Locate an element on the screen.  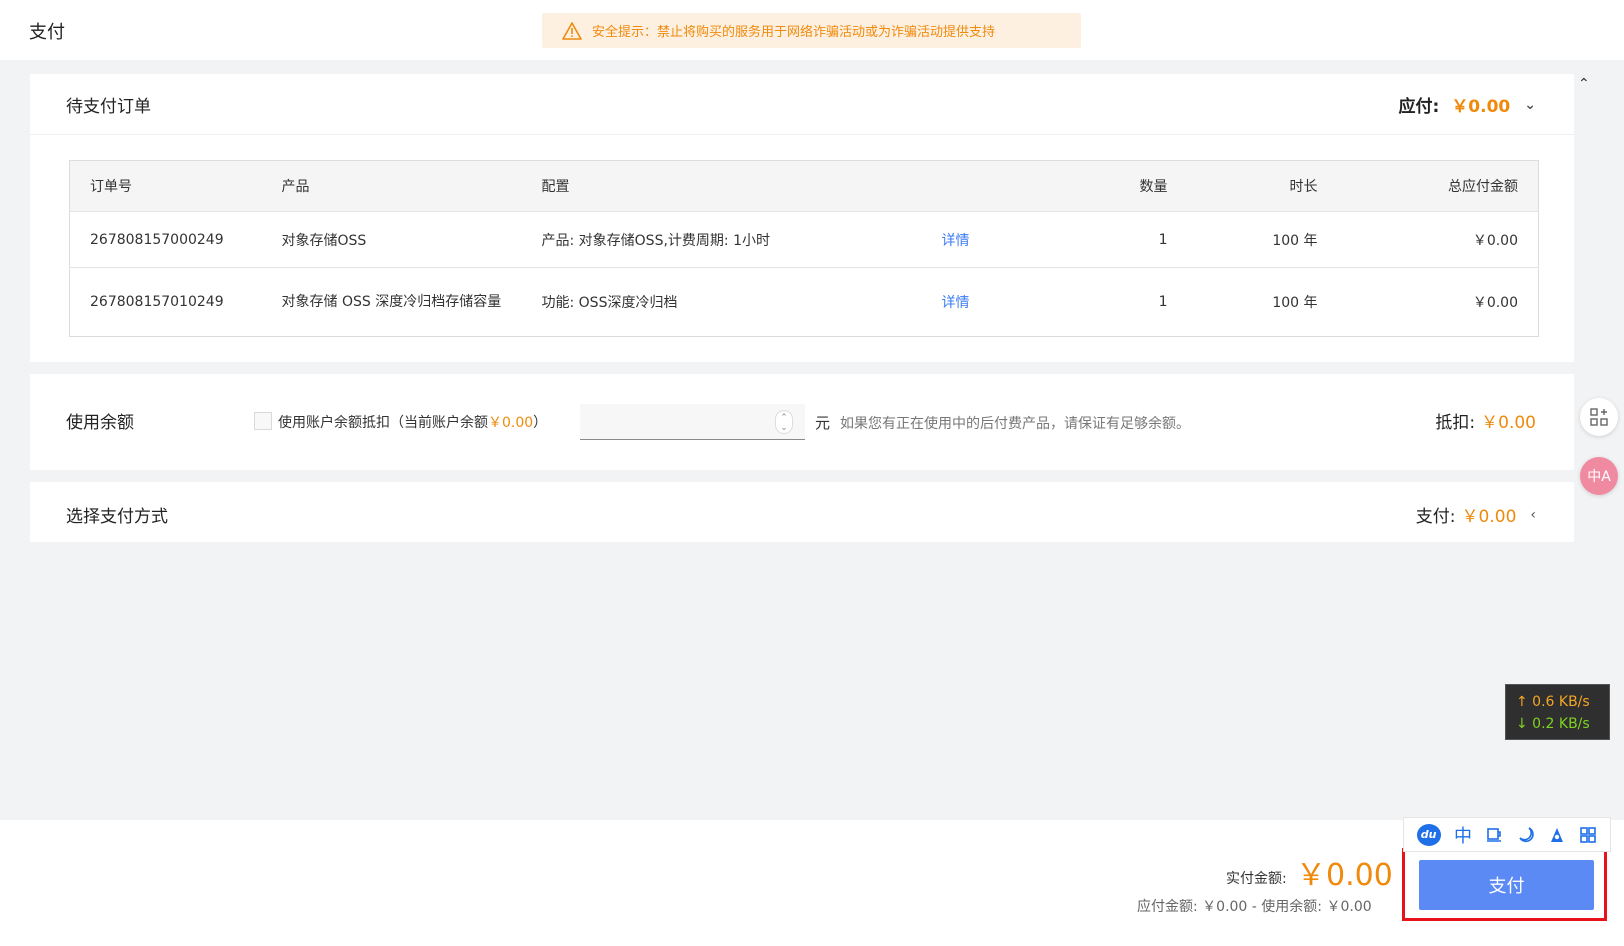
col-duration: 时长 is located at coordinates (1262, 186).